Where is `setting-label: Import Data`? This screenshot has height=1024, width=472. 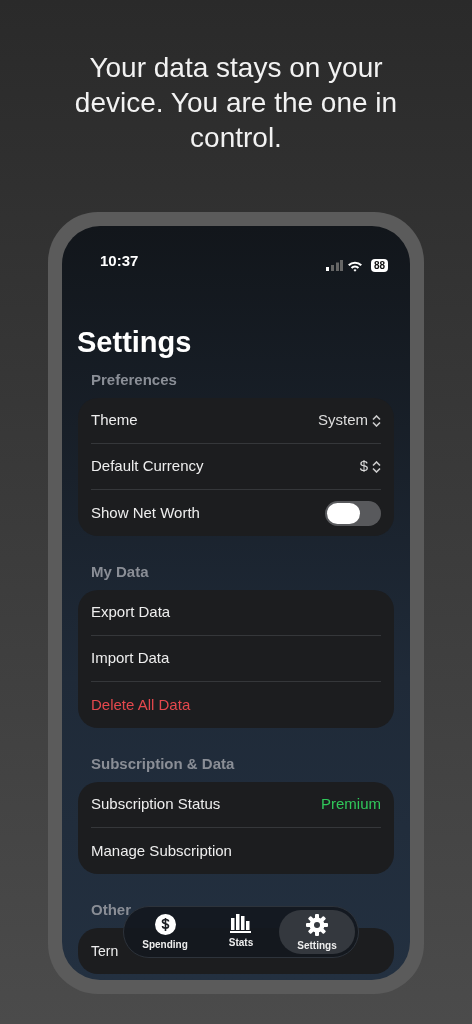
setting-label: Import Data is located at coordinates (130, 658).